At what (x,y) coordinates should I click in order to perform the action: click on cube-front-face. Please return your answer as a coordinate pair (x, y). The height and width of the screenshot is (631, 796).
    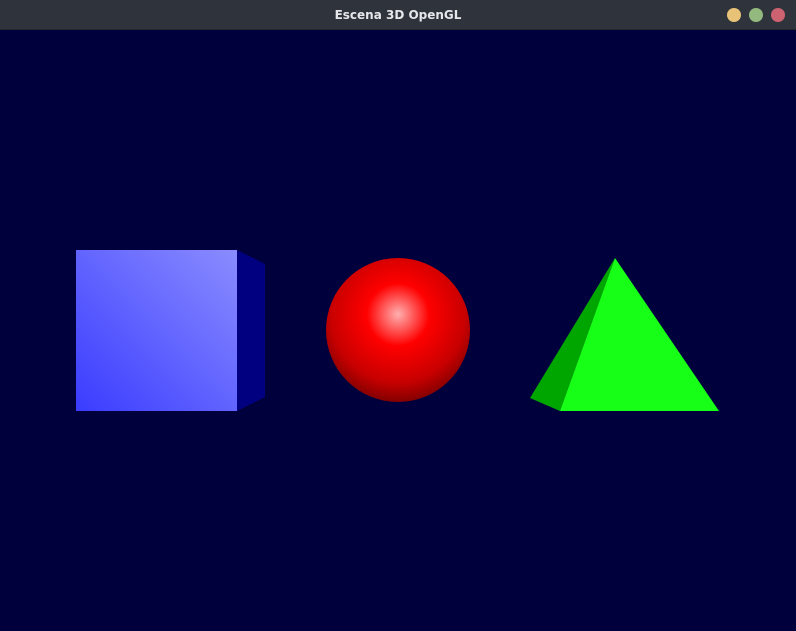
    Looking at the image, I should click on (156, 330).